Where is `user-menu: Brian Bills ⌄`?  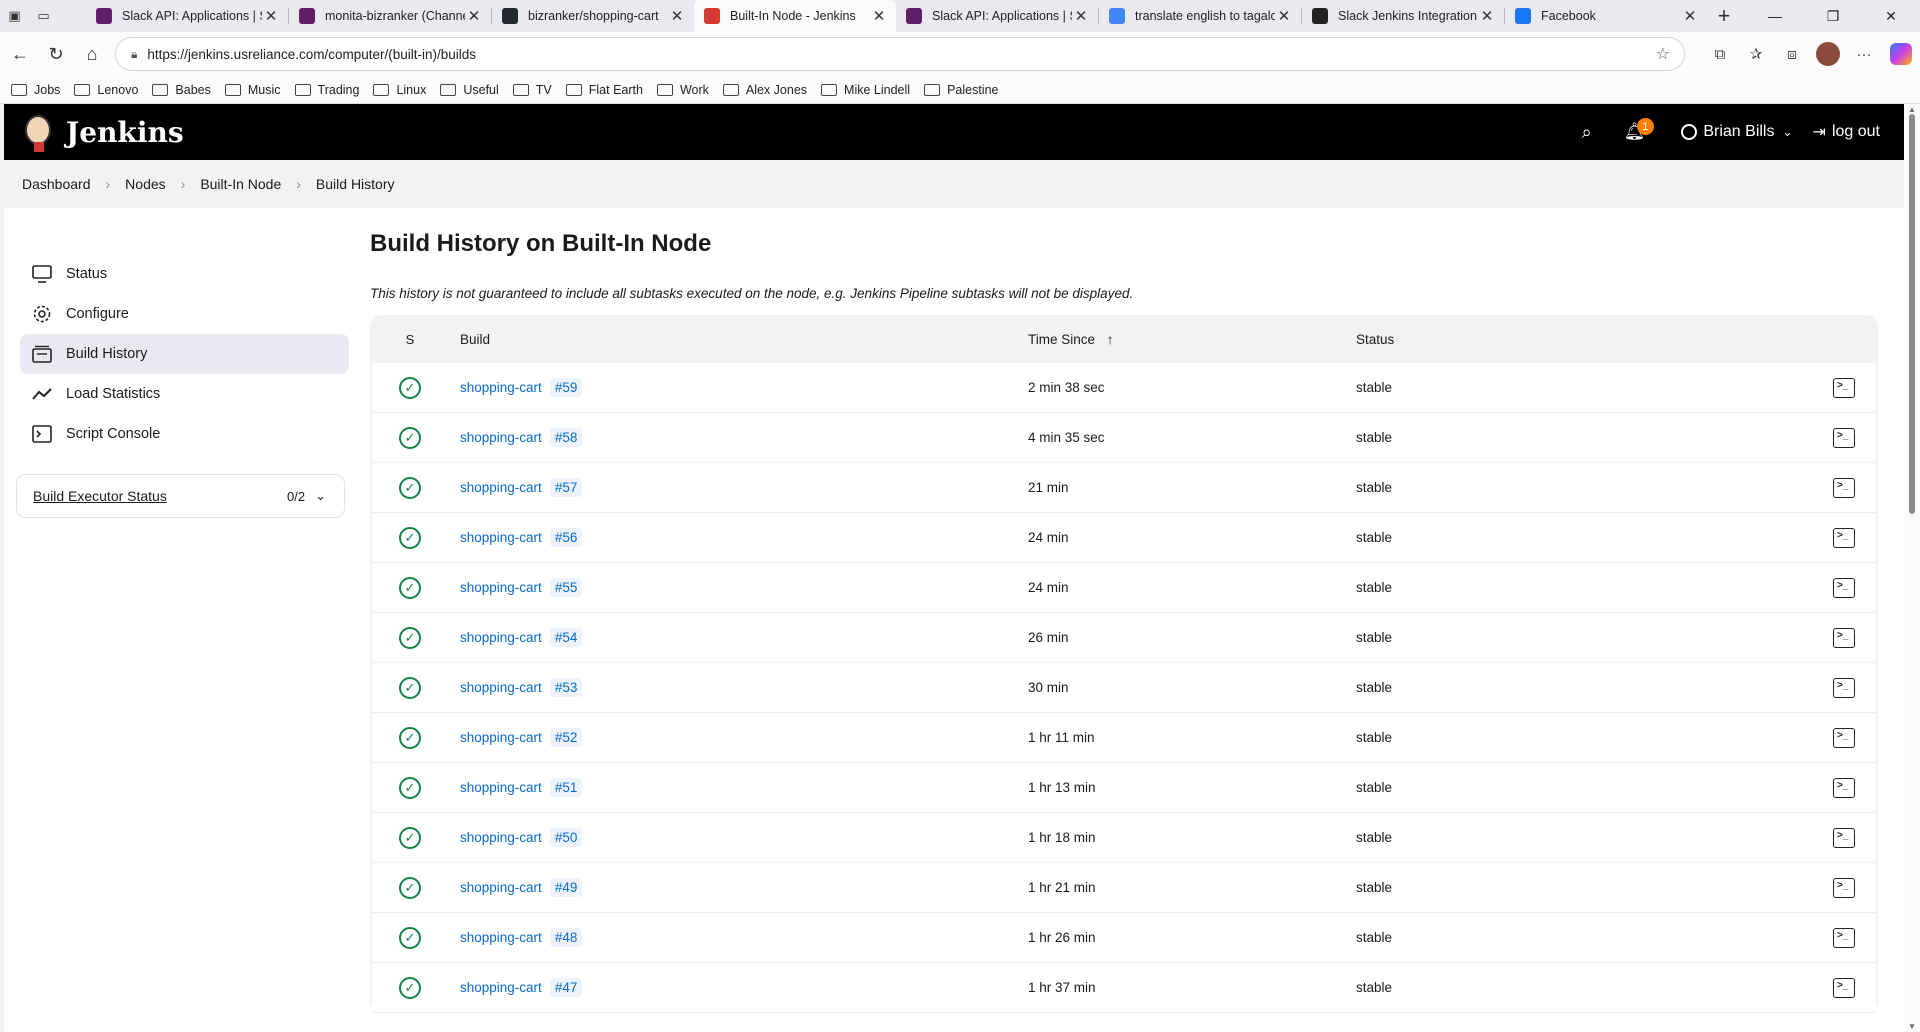
user-menu: Brian Bills ⌄ is located at coordinates (1737, 132).